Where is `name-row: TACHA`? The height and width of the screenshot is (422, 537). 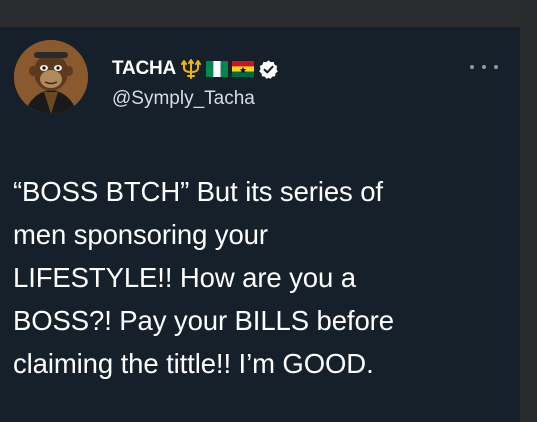
name-row: TACHA is located at coordinates (195, 69).